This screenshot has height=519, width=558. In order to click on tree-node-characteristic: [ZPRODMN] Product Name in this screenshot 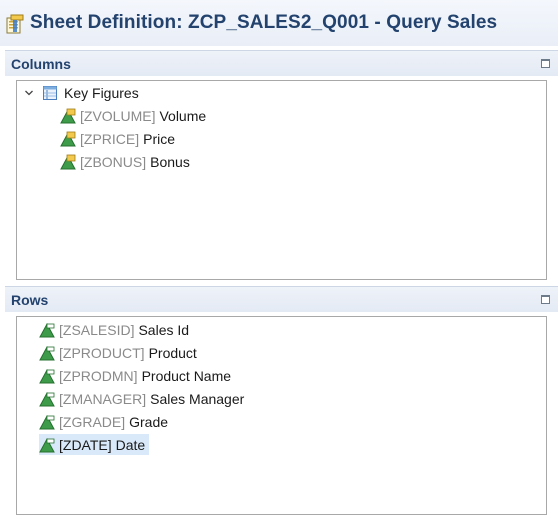, I will do `click(135, 375)`.